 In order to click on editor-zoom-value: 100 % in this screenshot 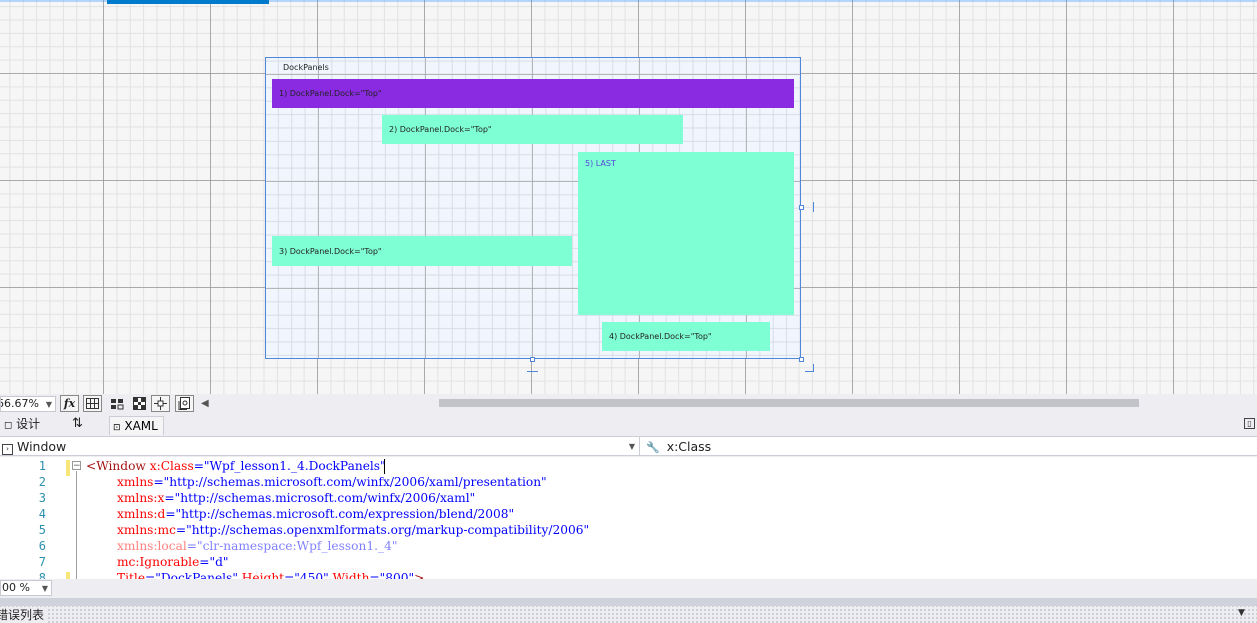, I will do `click(15, 587)`.